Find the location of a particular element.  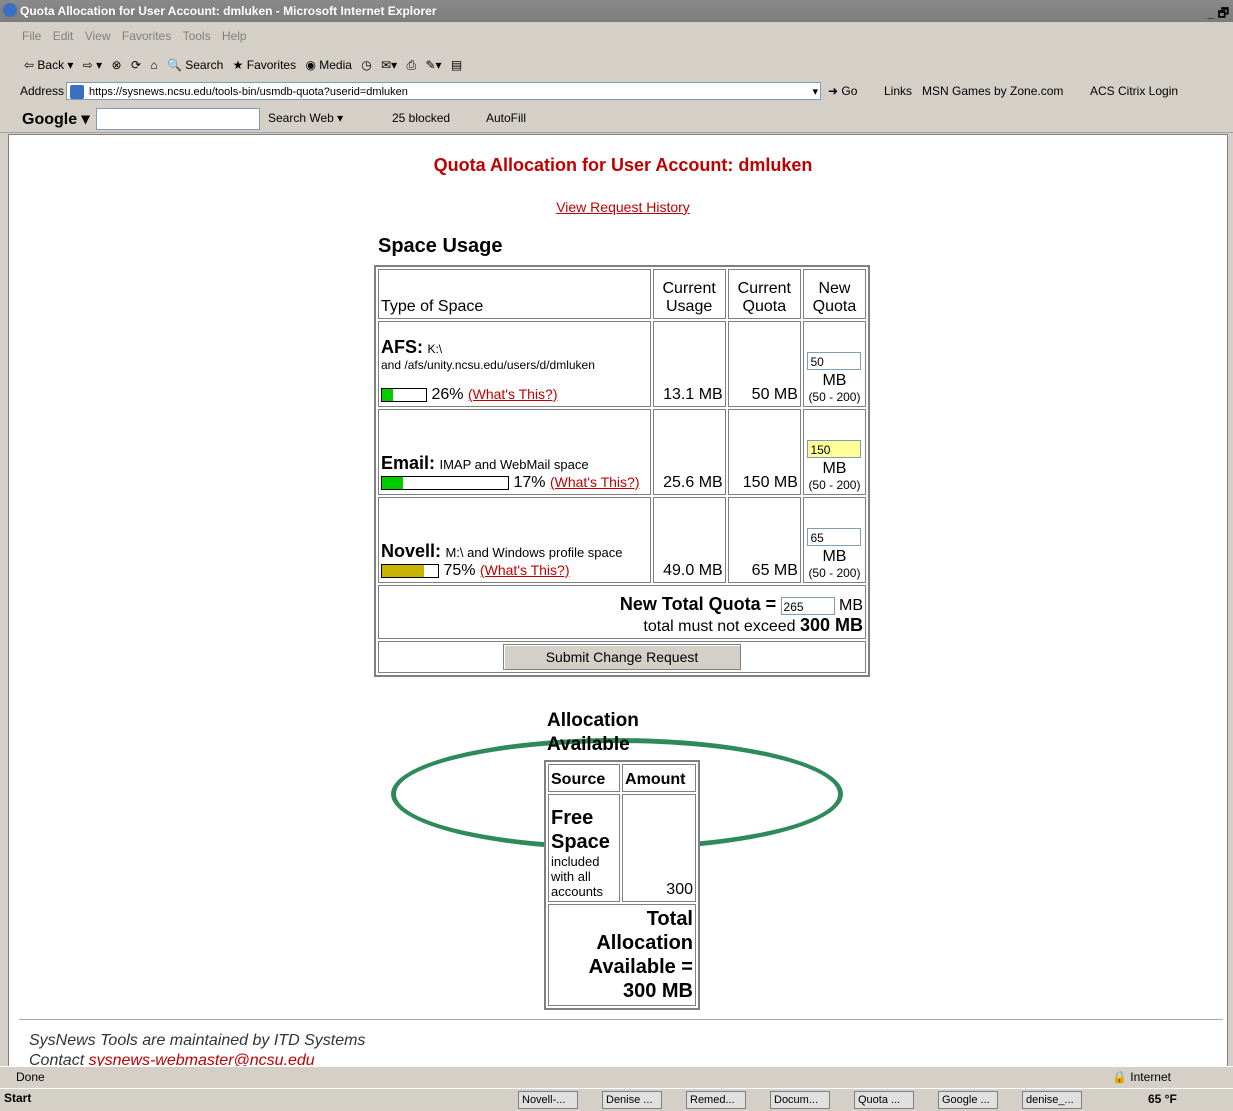

novell-desc: M:\ and Windows profile space is located at coordinates (534, 552).